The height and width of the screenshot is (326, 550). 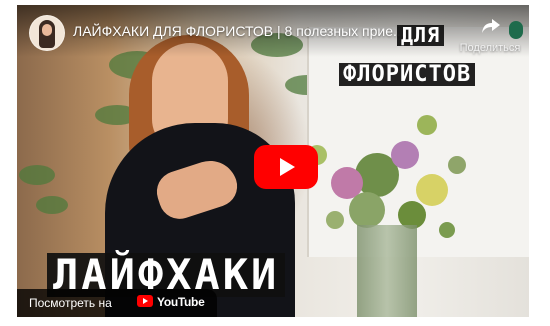 I want to click on youtube-logo-icon, so click(x=145, y=301).